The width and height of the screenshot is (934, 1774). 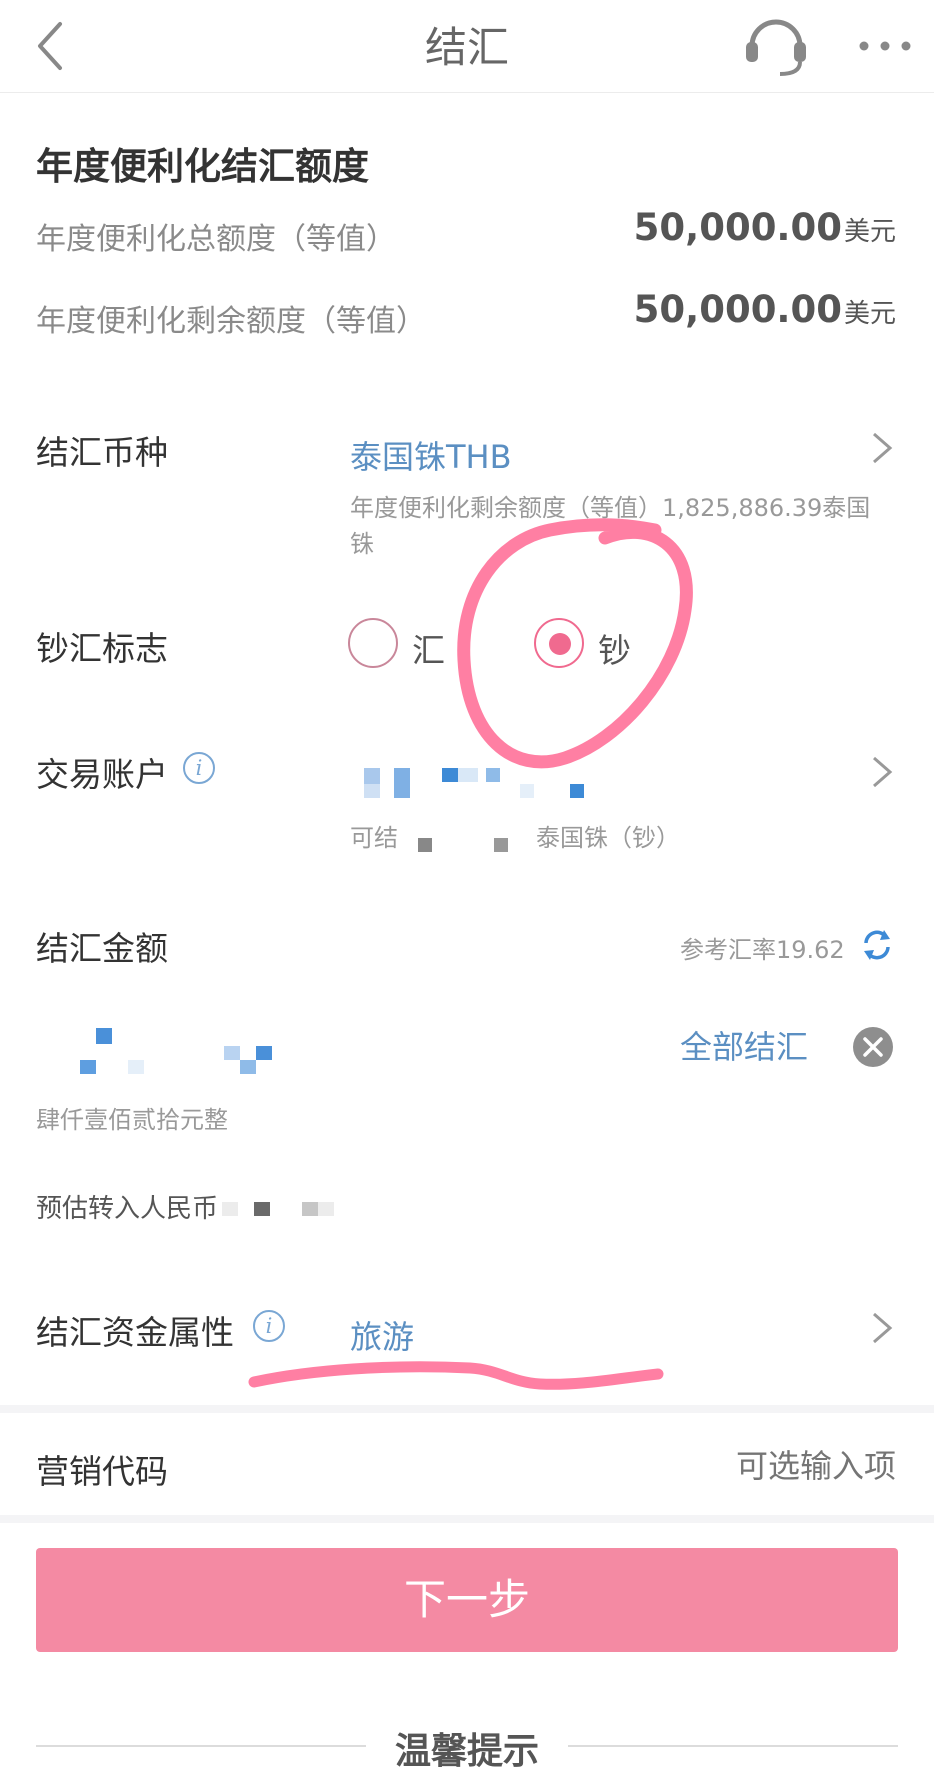 I want to click on account-chevron-icon, so click(x=881, y=772).